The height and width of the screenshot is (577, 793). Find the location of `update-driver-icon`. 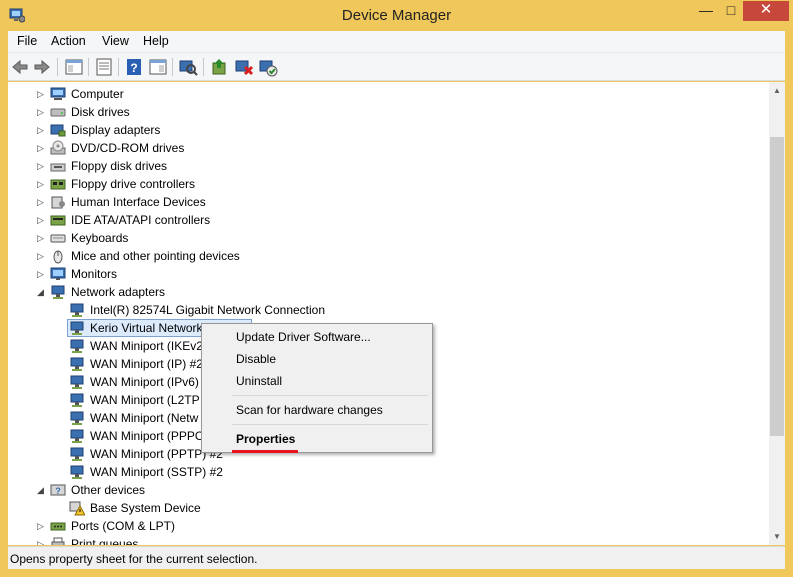

update-driver-icon is located at coordinates (220, 67).